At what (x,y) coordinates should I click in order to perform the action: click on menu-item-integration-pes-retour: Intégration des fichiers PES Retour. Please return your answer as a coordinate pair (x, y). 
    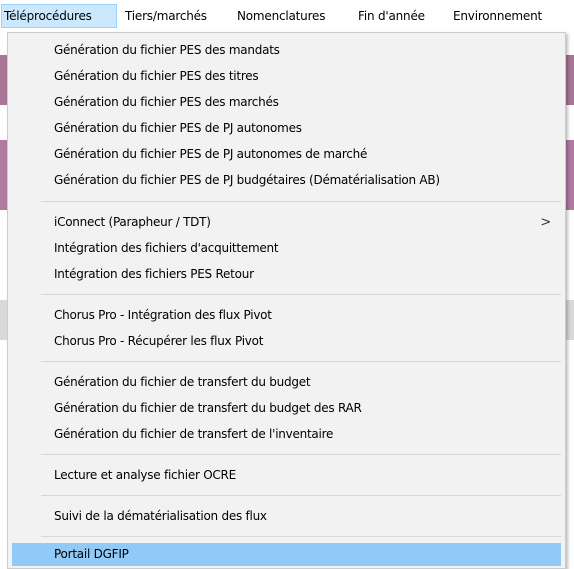
    Looking at the image, I should click on (286, 274).